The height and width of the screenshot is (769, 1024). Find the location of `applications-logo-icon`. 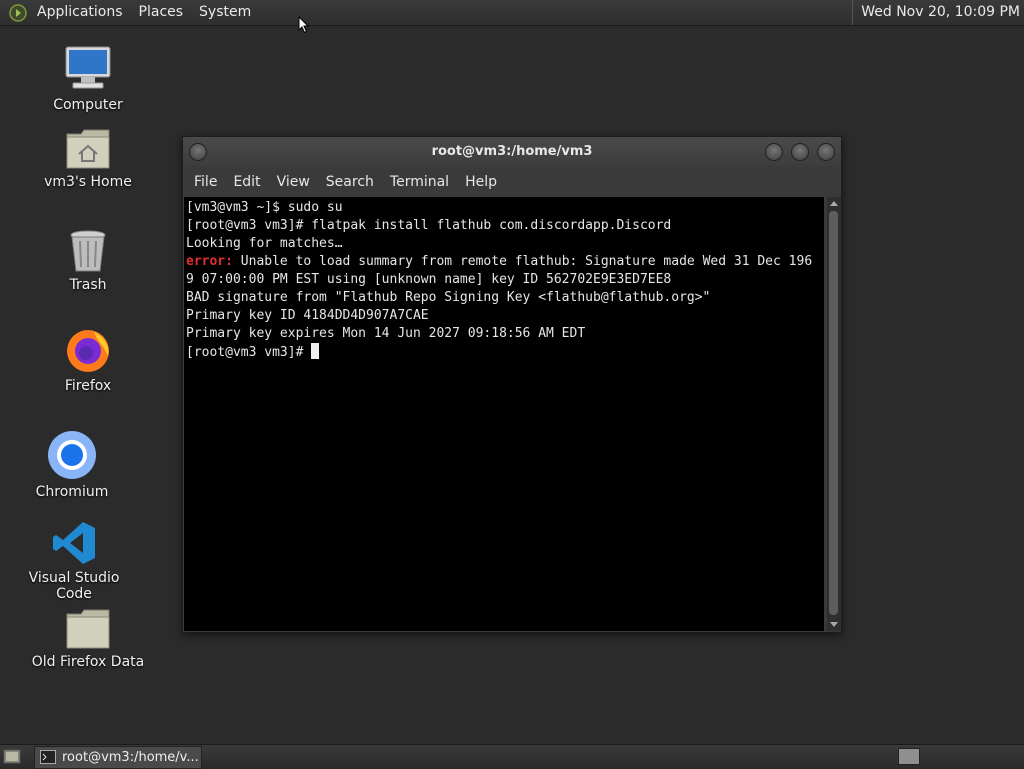

applications-logo-icon is located at coordinates (18, 12).